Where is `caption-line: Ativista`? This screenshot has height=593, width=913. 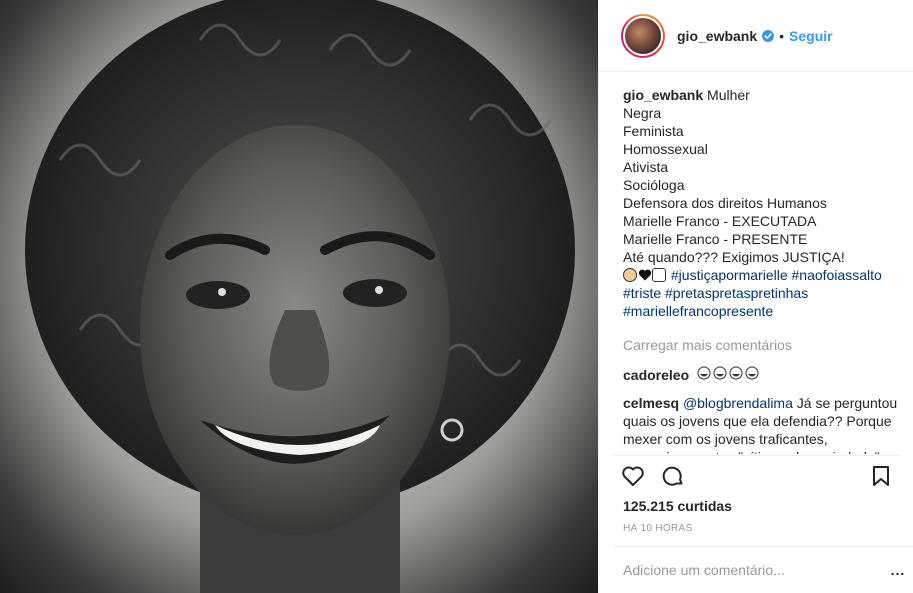 caption-line: Ativista is located at coordinates (646, 167).